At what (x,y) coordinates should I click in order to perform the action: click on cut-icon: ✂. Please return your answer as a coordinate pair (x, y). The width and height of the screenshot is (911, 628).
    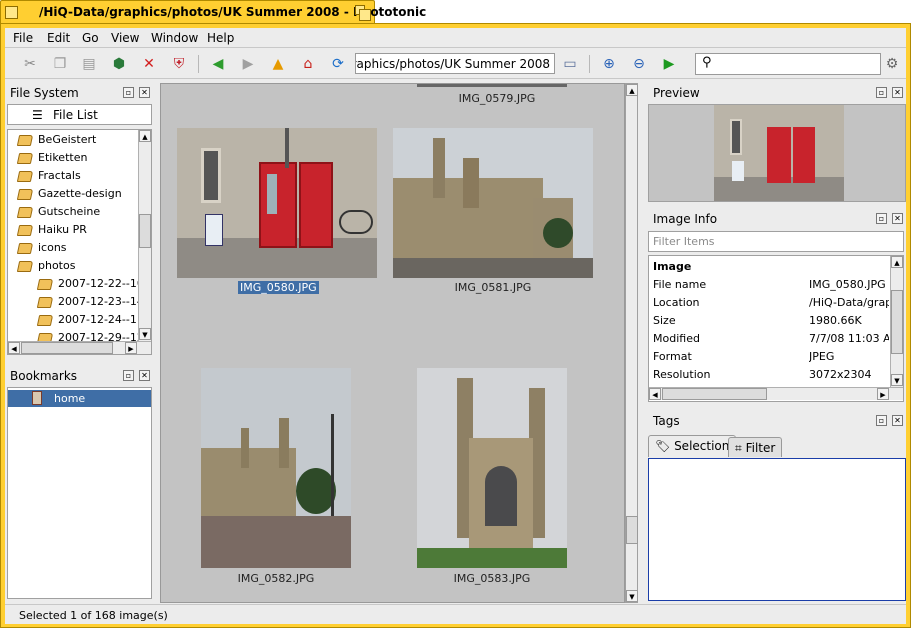
    Looking at the image, I should click on (30, 64).